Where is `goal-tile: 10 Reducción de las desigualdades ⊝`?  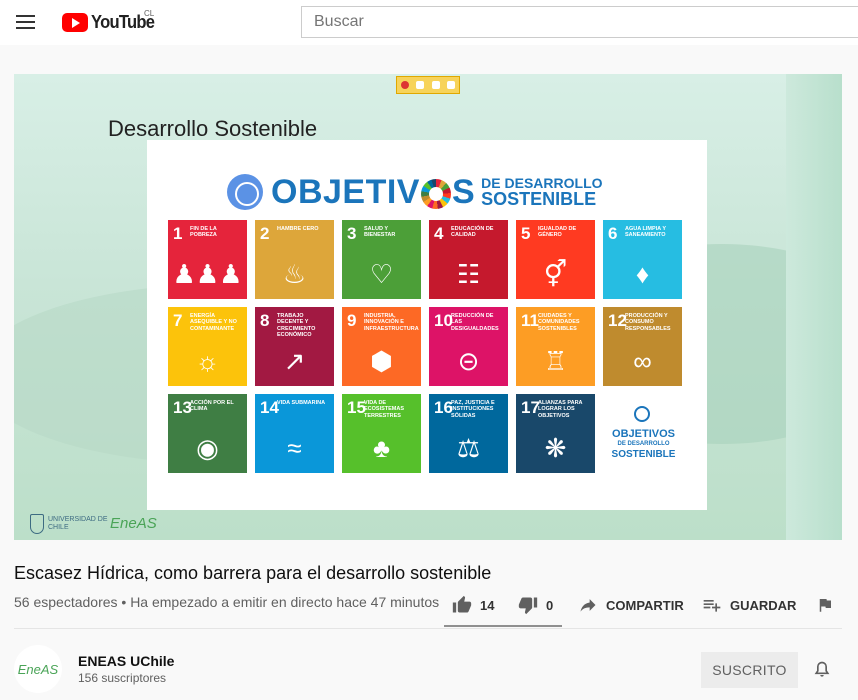
goal-tile: 10 Reducción de las desigualdades ⊝ is located at coordinates (468, 346).